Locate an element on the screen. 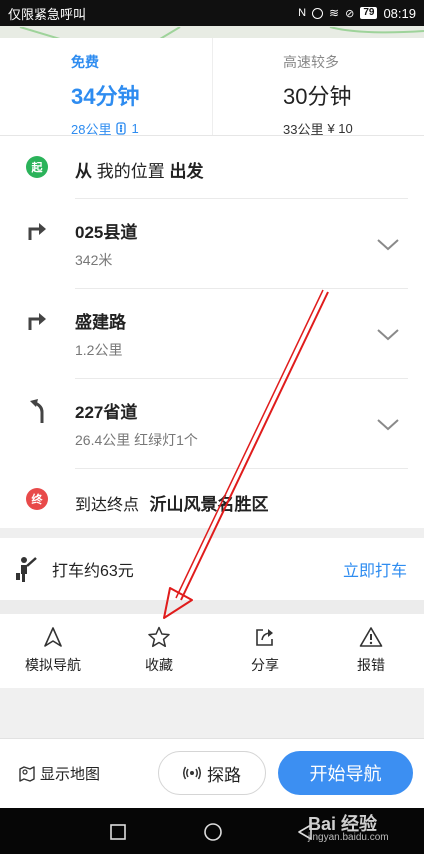 This screenshot has height=854, width=424. turn-left-icon is located at coordinates (37, 411).